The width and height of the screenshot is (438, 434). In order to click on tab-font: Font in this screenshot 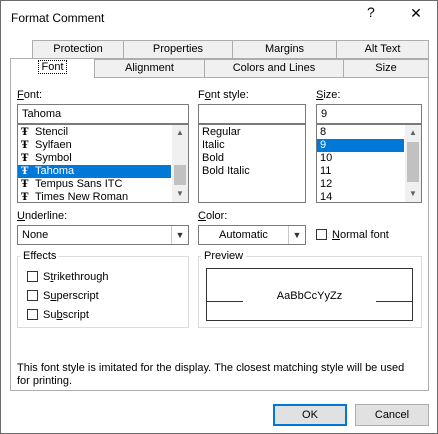, I will do `click(52, 68)`.